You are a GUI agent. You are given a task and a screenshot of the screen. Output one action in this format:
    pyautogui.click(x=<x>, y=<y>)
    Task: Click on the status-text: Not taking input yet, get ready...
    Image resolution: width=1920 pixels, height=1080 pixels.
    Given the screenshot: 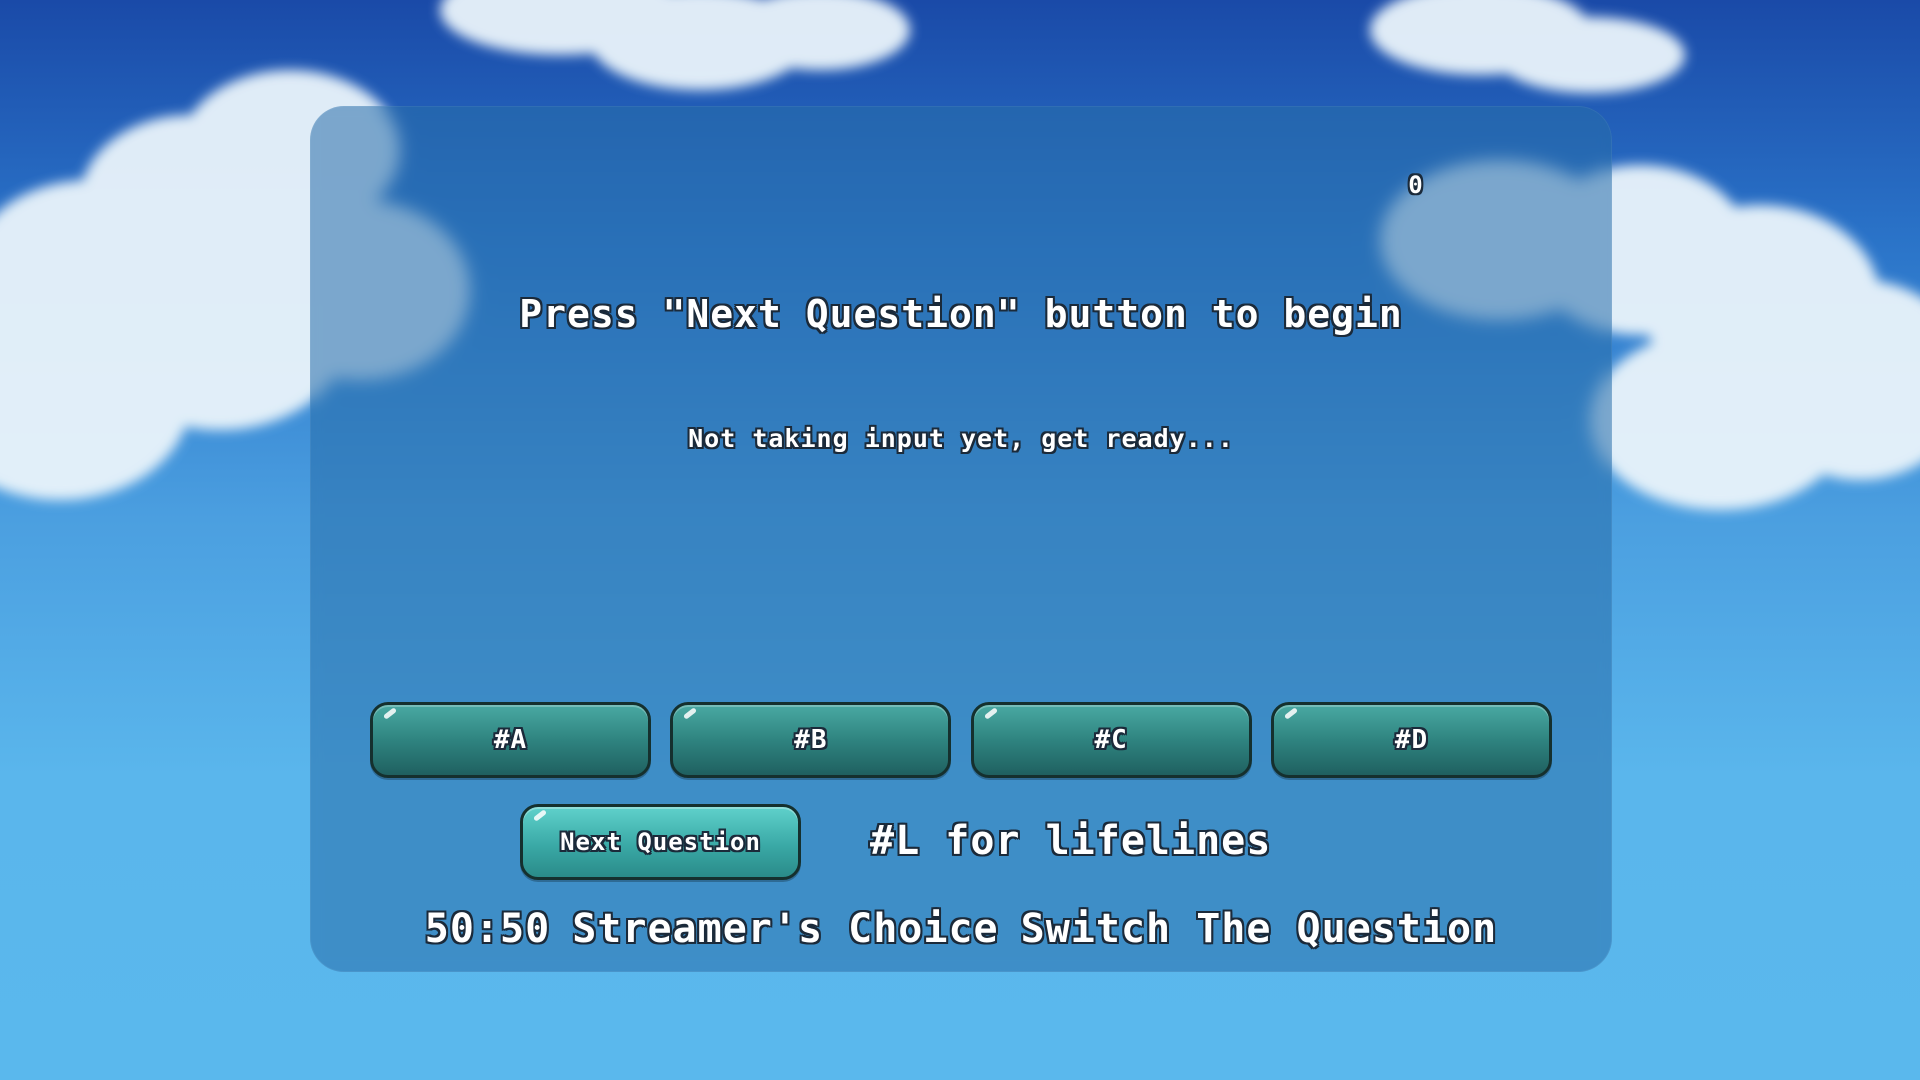 What is the action you would take?
    pyautogui.click(x=961, y=438)
    